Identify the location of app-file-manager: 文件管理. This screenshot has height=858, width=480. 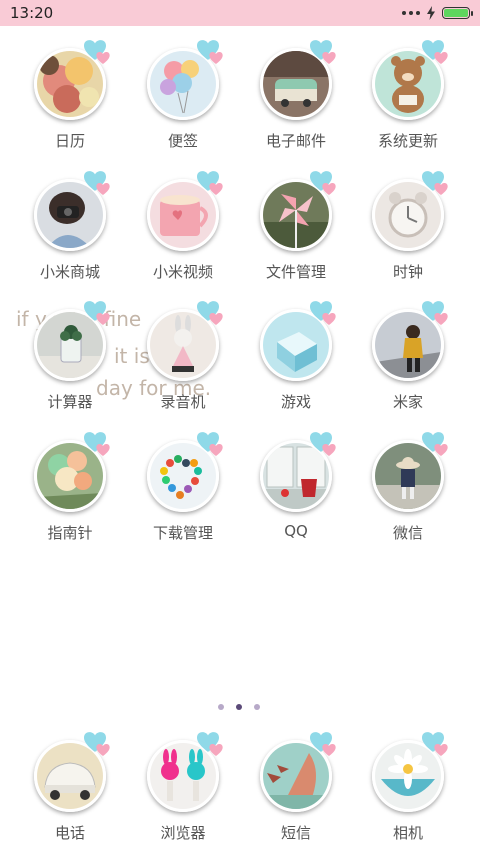
(296, 234).